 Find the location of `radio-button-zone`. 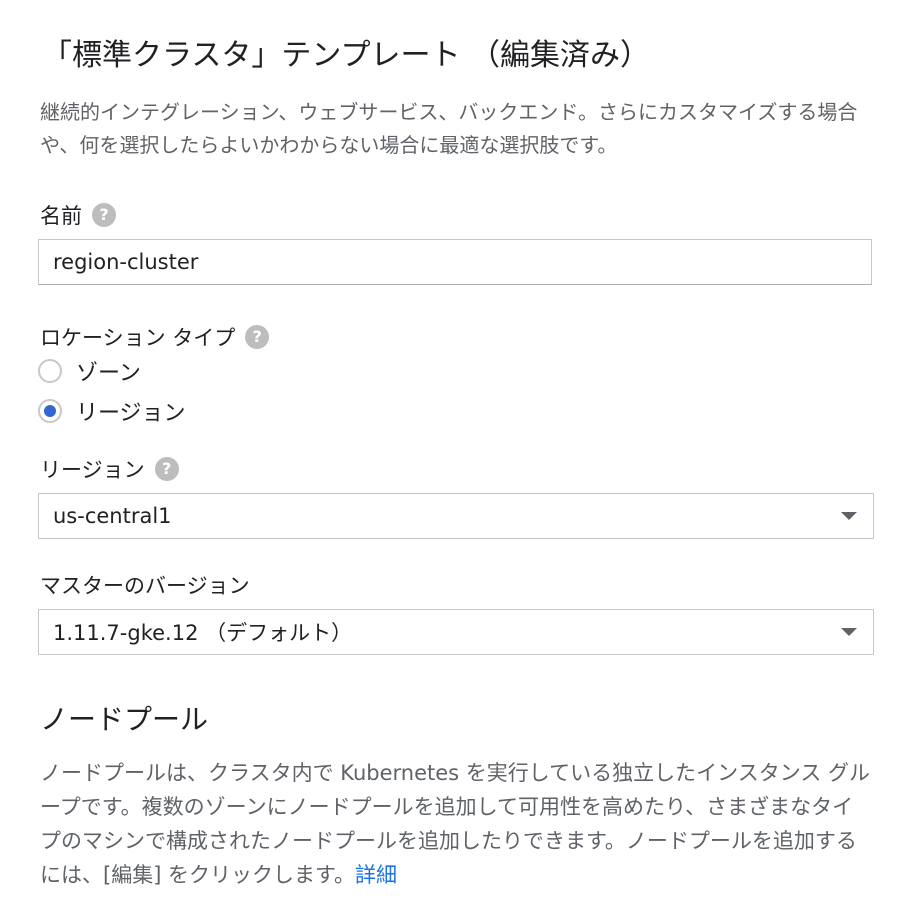

radio-button-zone is located at coordinates (50, 371).